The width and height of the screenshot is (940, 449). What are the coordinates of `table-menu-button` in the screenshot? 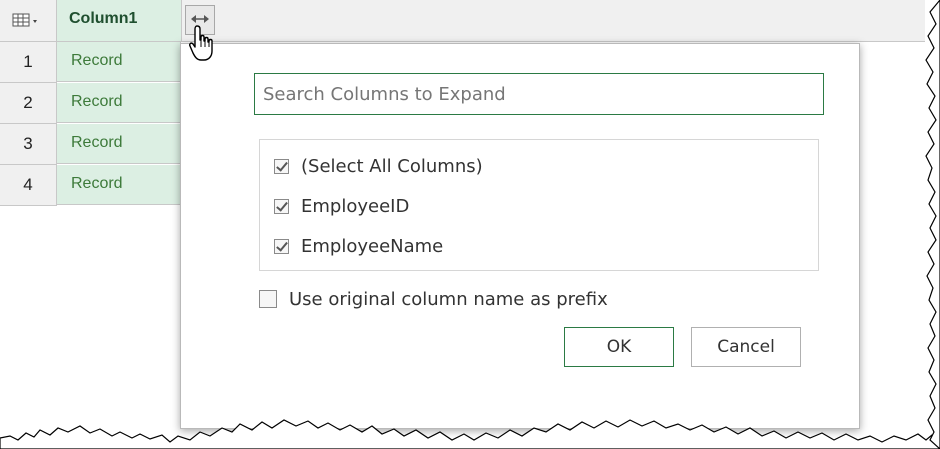 It's located at (28, 20).